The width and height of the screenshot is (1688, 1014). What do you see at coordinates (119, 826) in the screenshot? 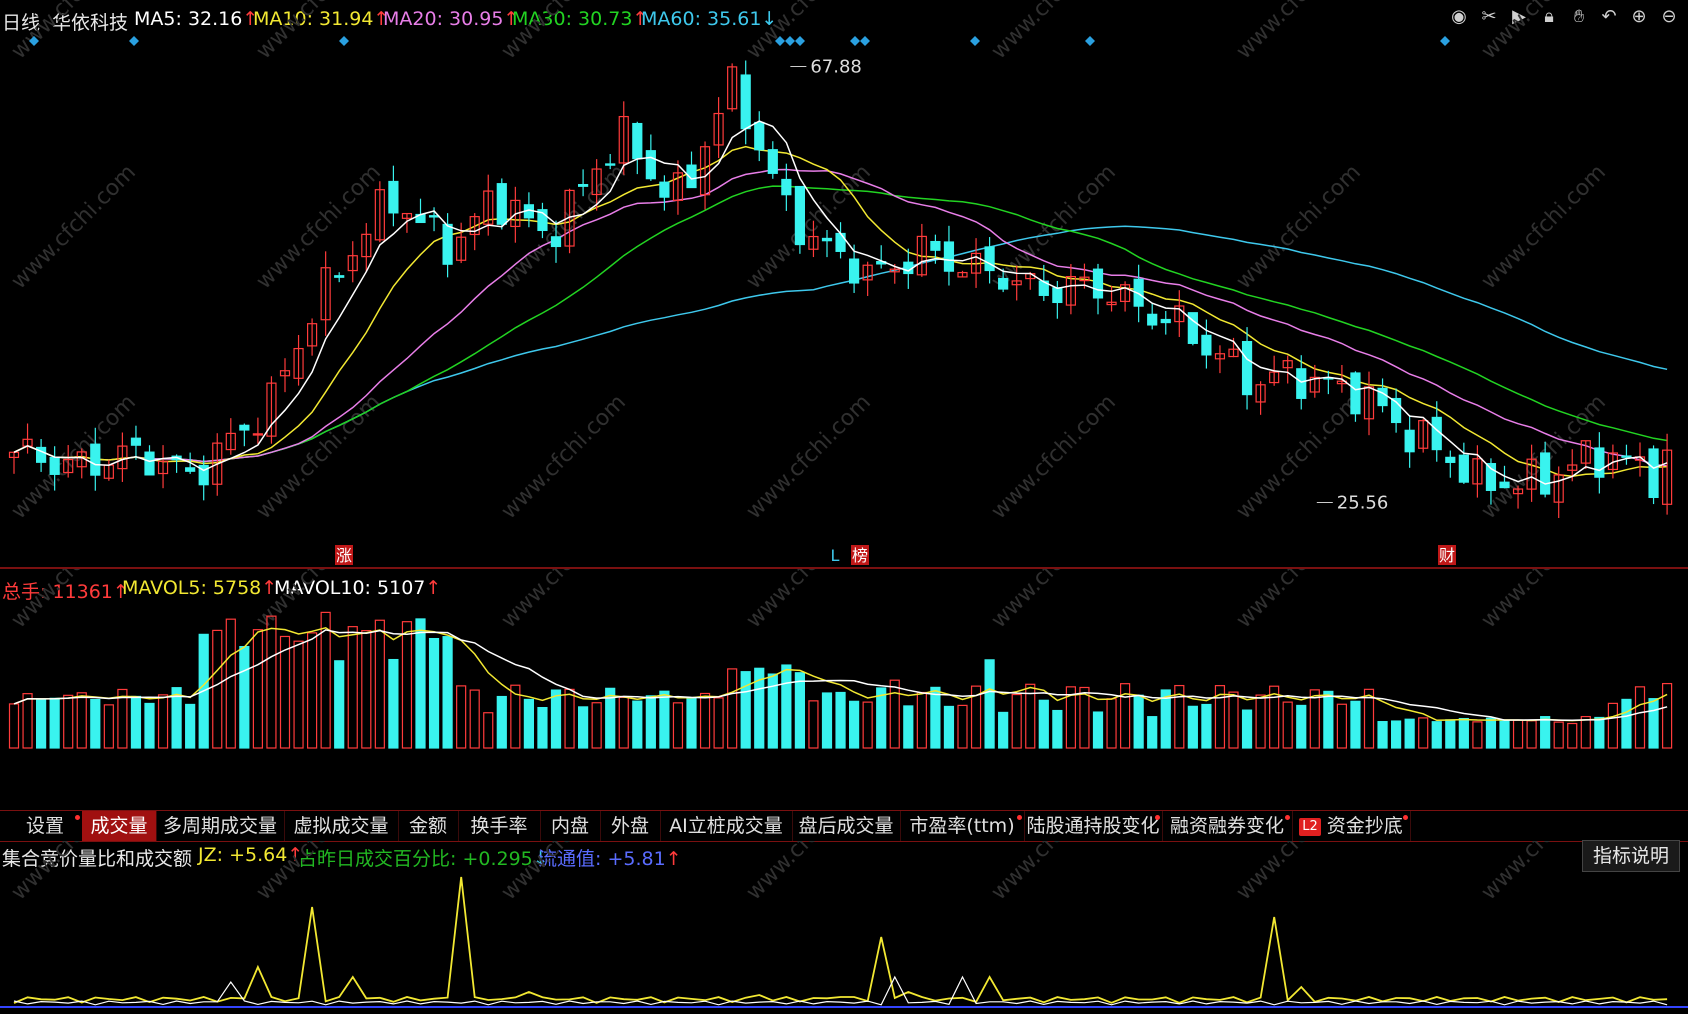
I see `tab-1: 成交量` at bounding box center [119, 826].